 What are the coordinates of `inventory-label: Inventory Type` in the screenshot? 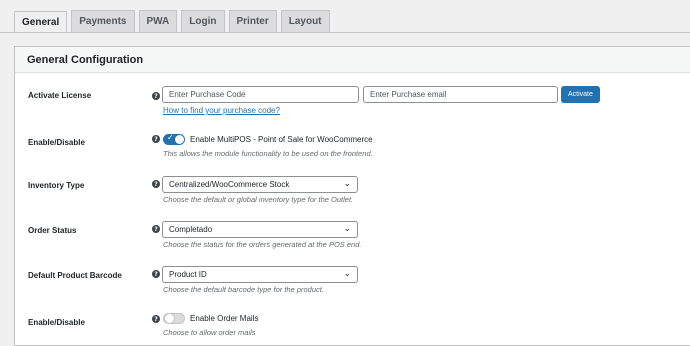 It's located at (56, 185).